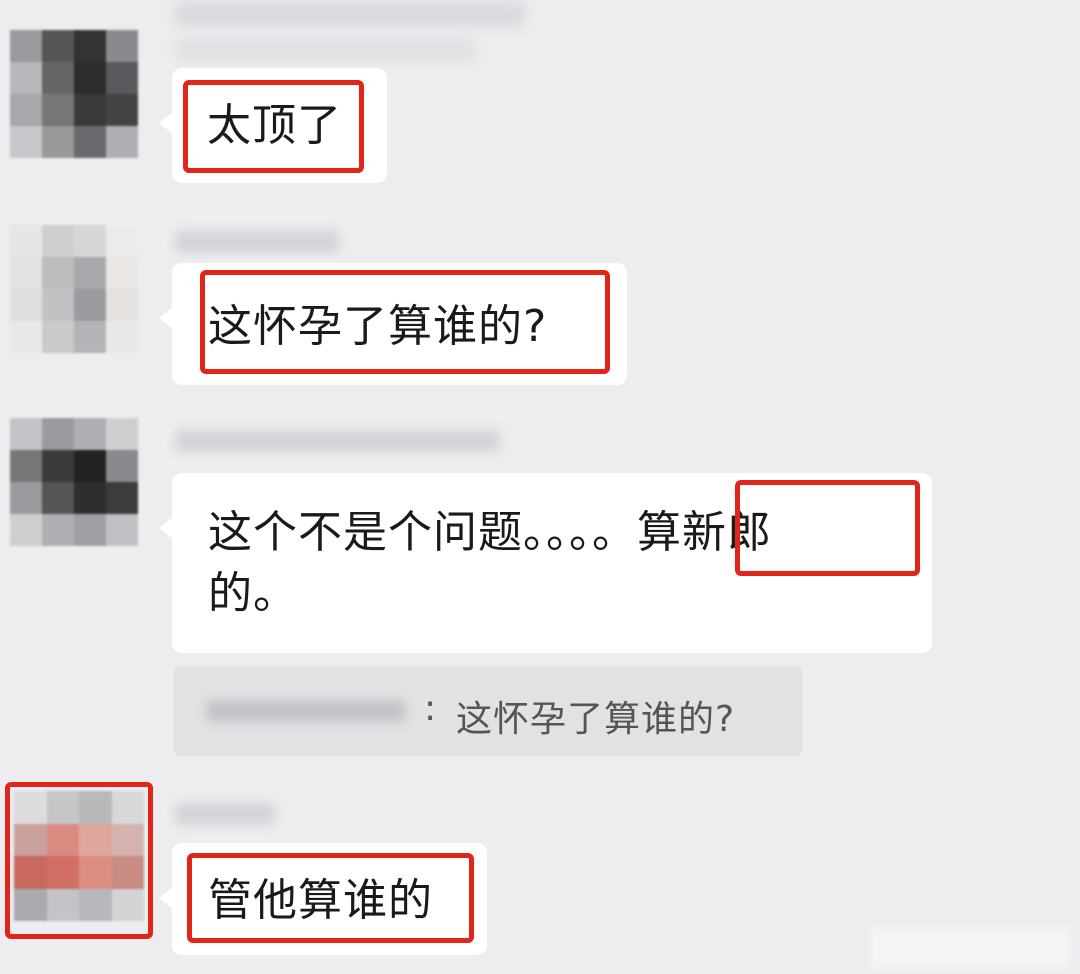 The image size is (1080, 974). I want to click on message-text-part: 这个不是个问题。。。。, so click(422, 532).